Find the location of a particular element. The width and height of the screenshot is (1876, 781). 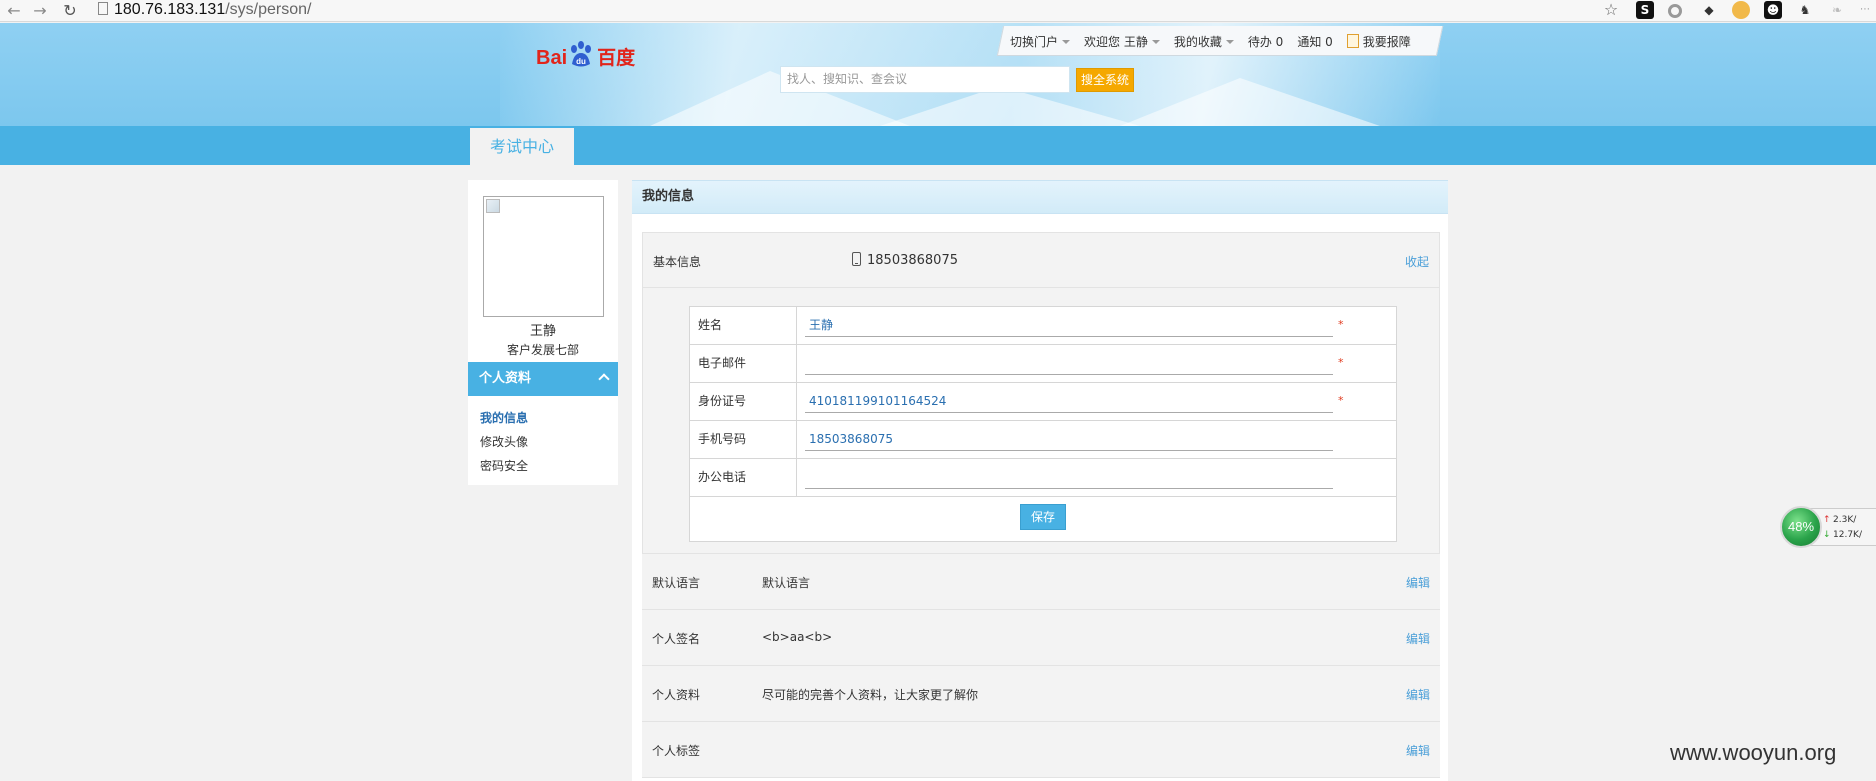

chevron-up-icon is located at coordinates (604, 379).